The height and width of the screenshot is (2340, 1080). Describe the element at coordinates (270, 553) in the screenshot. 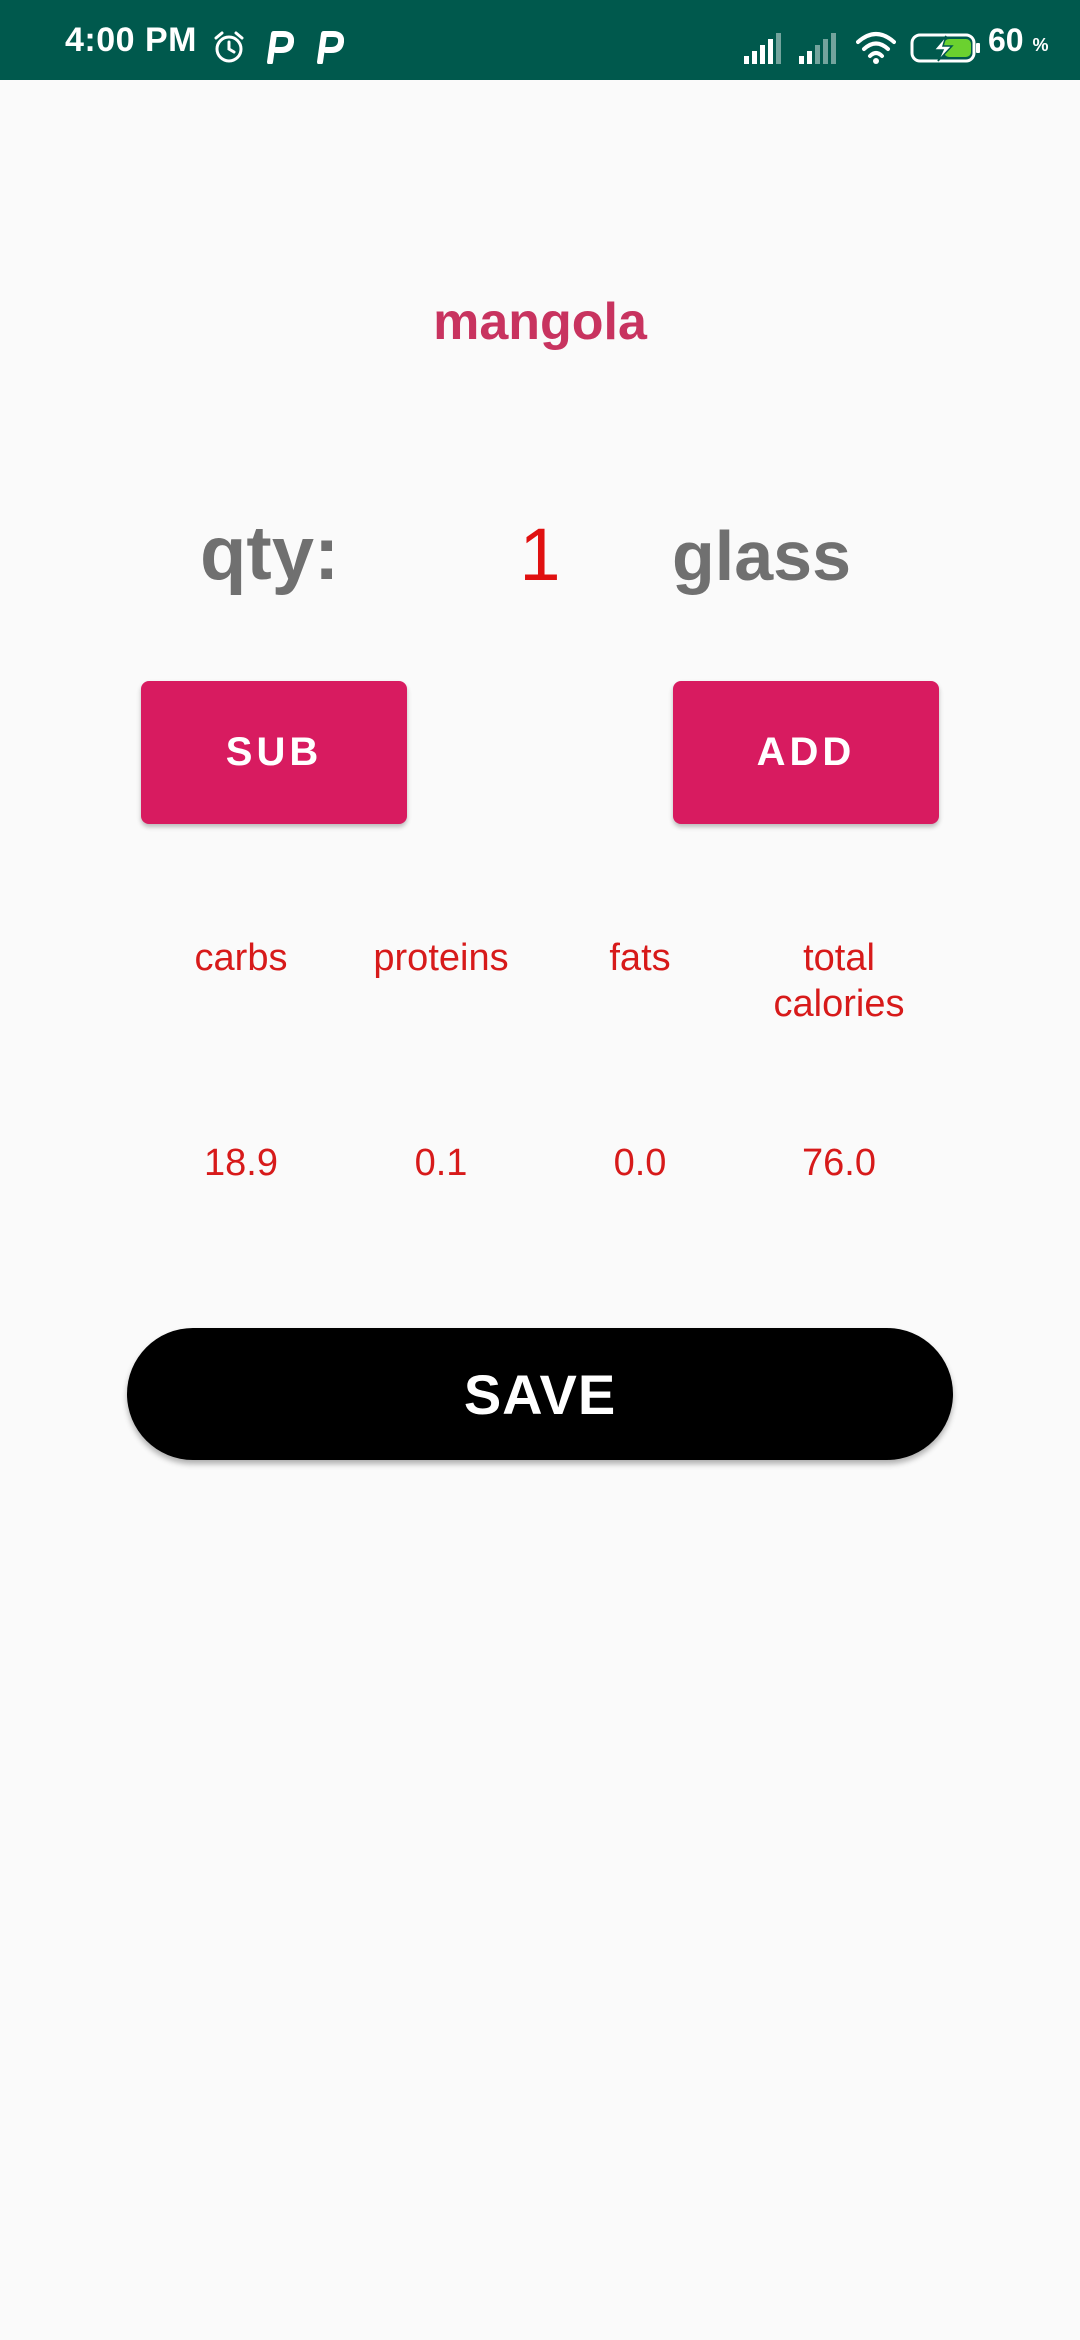

I see `qty-label: qty:` at that location.